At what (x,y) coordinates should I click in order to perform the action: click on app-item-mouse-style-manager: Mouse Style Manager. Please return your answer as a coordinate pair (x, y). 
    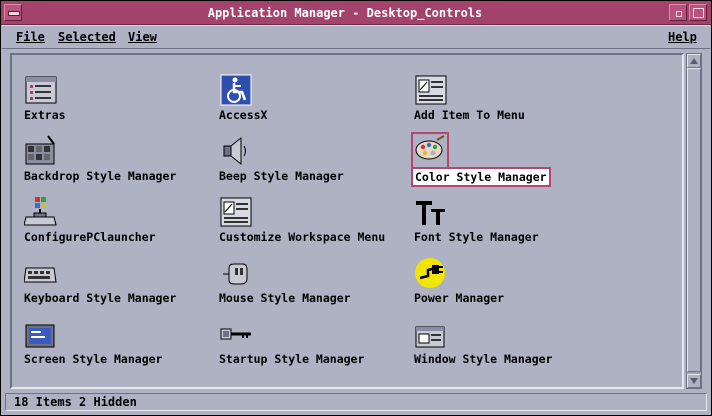
    Looking at the image, I should click on (312, 284).